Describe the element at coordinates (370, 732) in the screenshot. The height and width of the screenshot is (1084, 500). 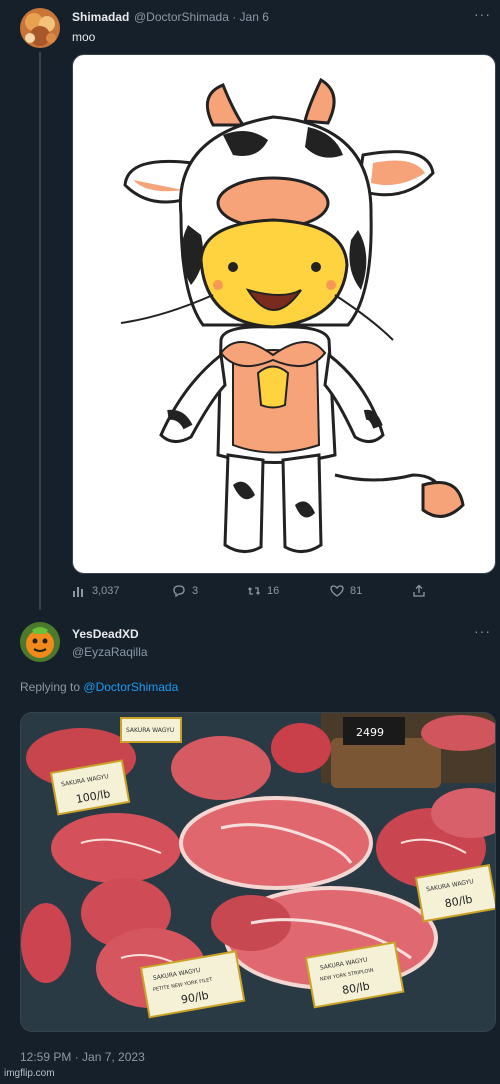
I see `price-sign: 2499` at that location.